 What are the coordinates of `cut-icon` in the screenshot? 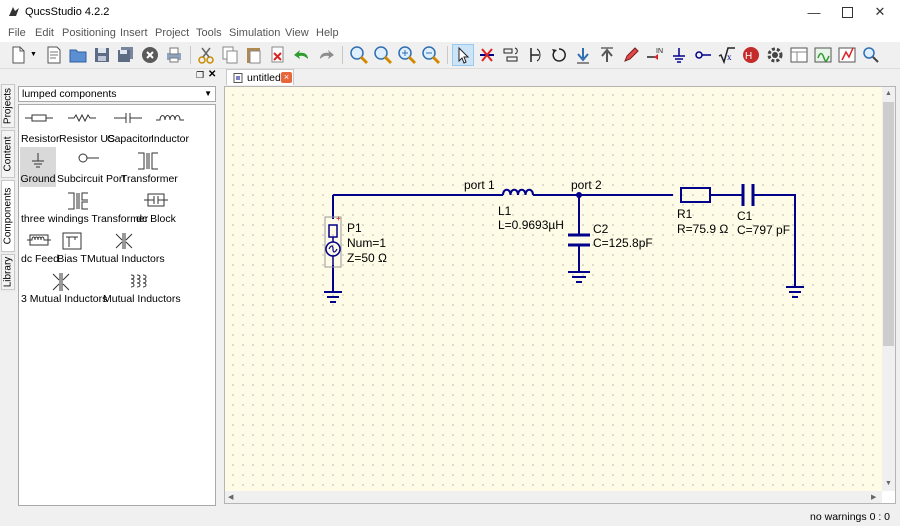 It's located at (206, 55).